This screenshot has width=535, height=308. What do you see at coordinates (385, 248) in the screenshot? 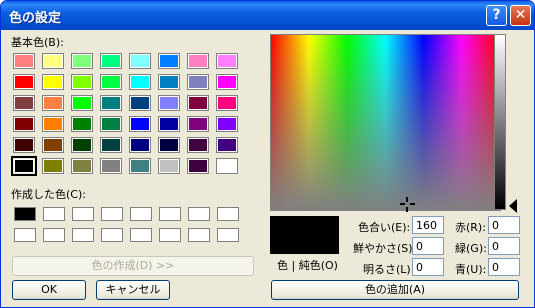
I see `sat-label: 鮮やかさ(S):` at bounding box center [385, 248].